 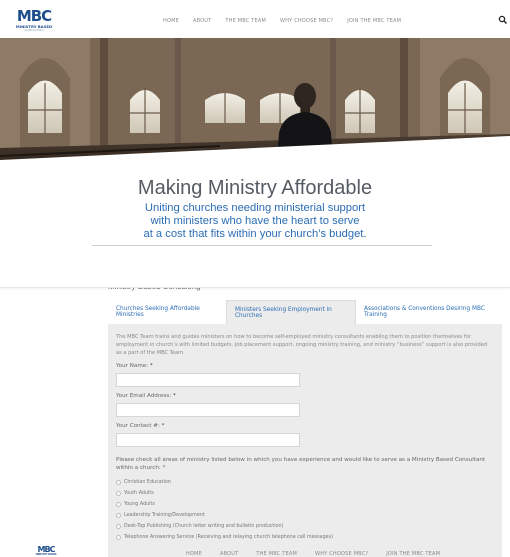 What do you see at coordinates (291, 312) in the screenshot?
I see `tab-ministers: Ministers Seeking Employment in Churches` at bounding box center [291, 312].